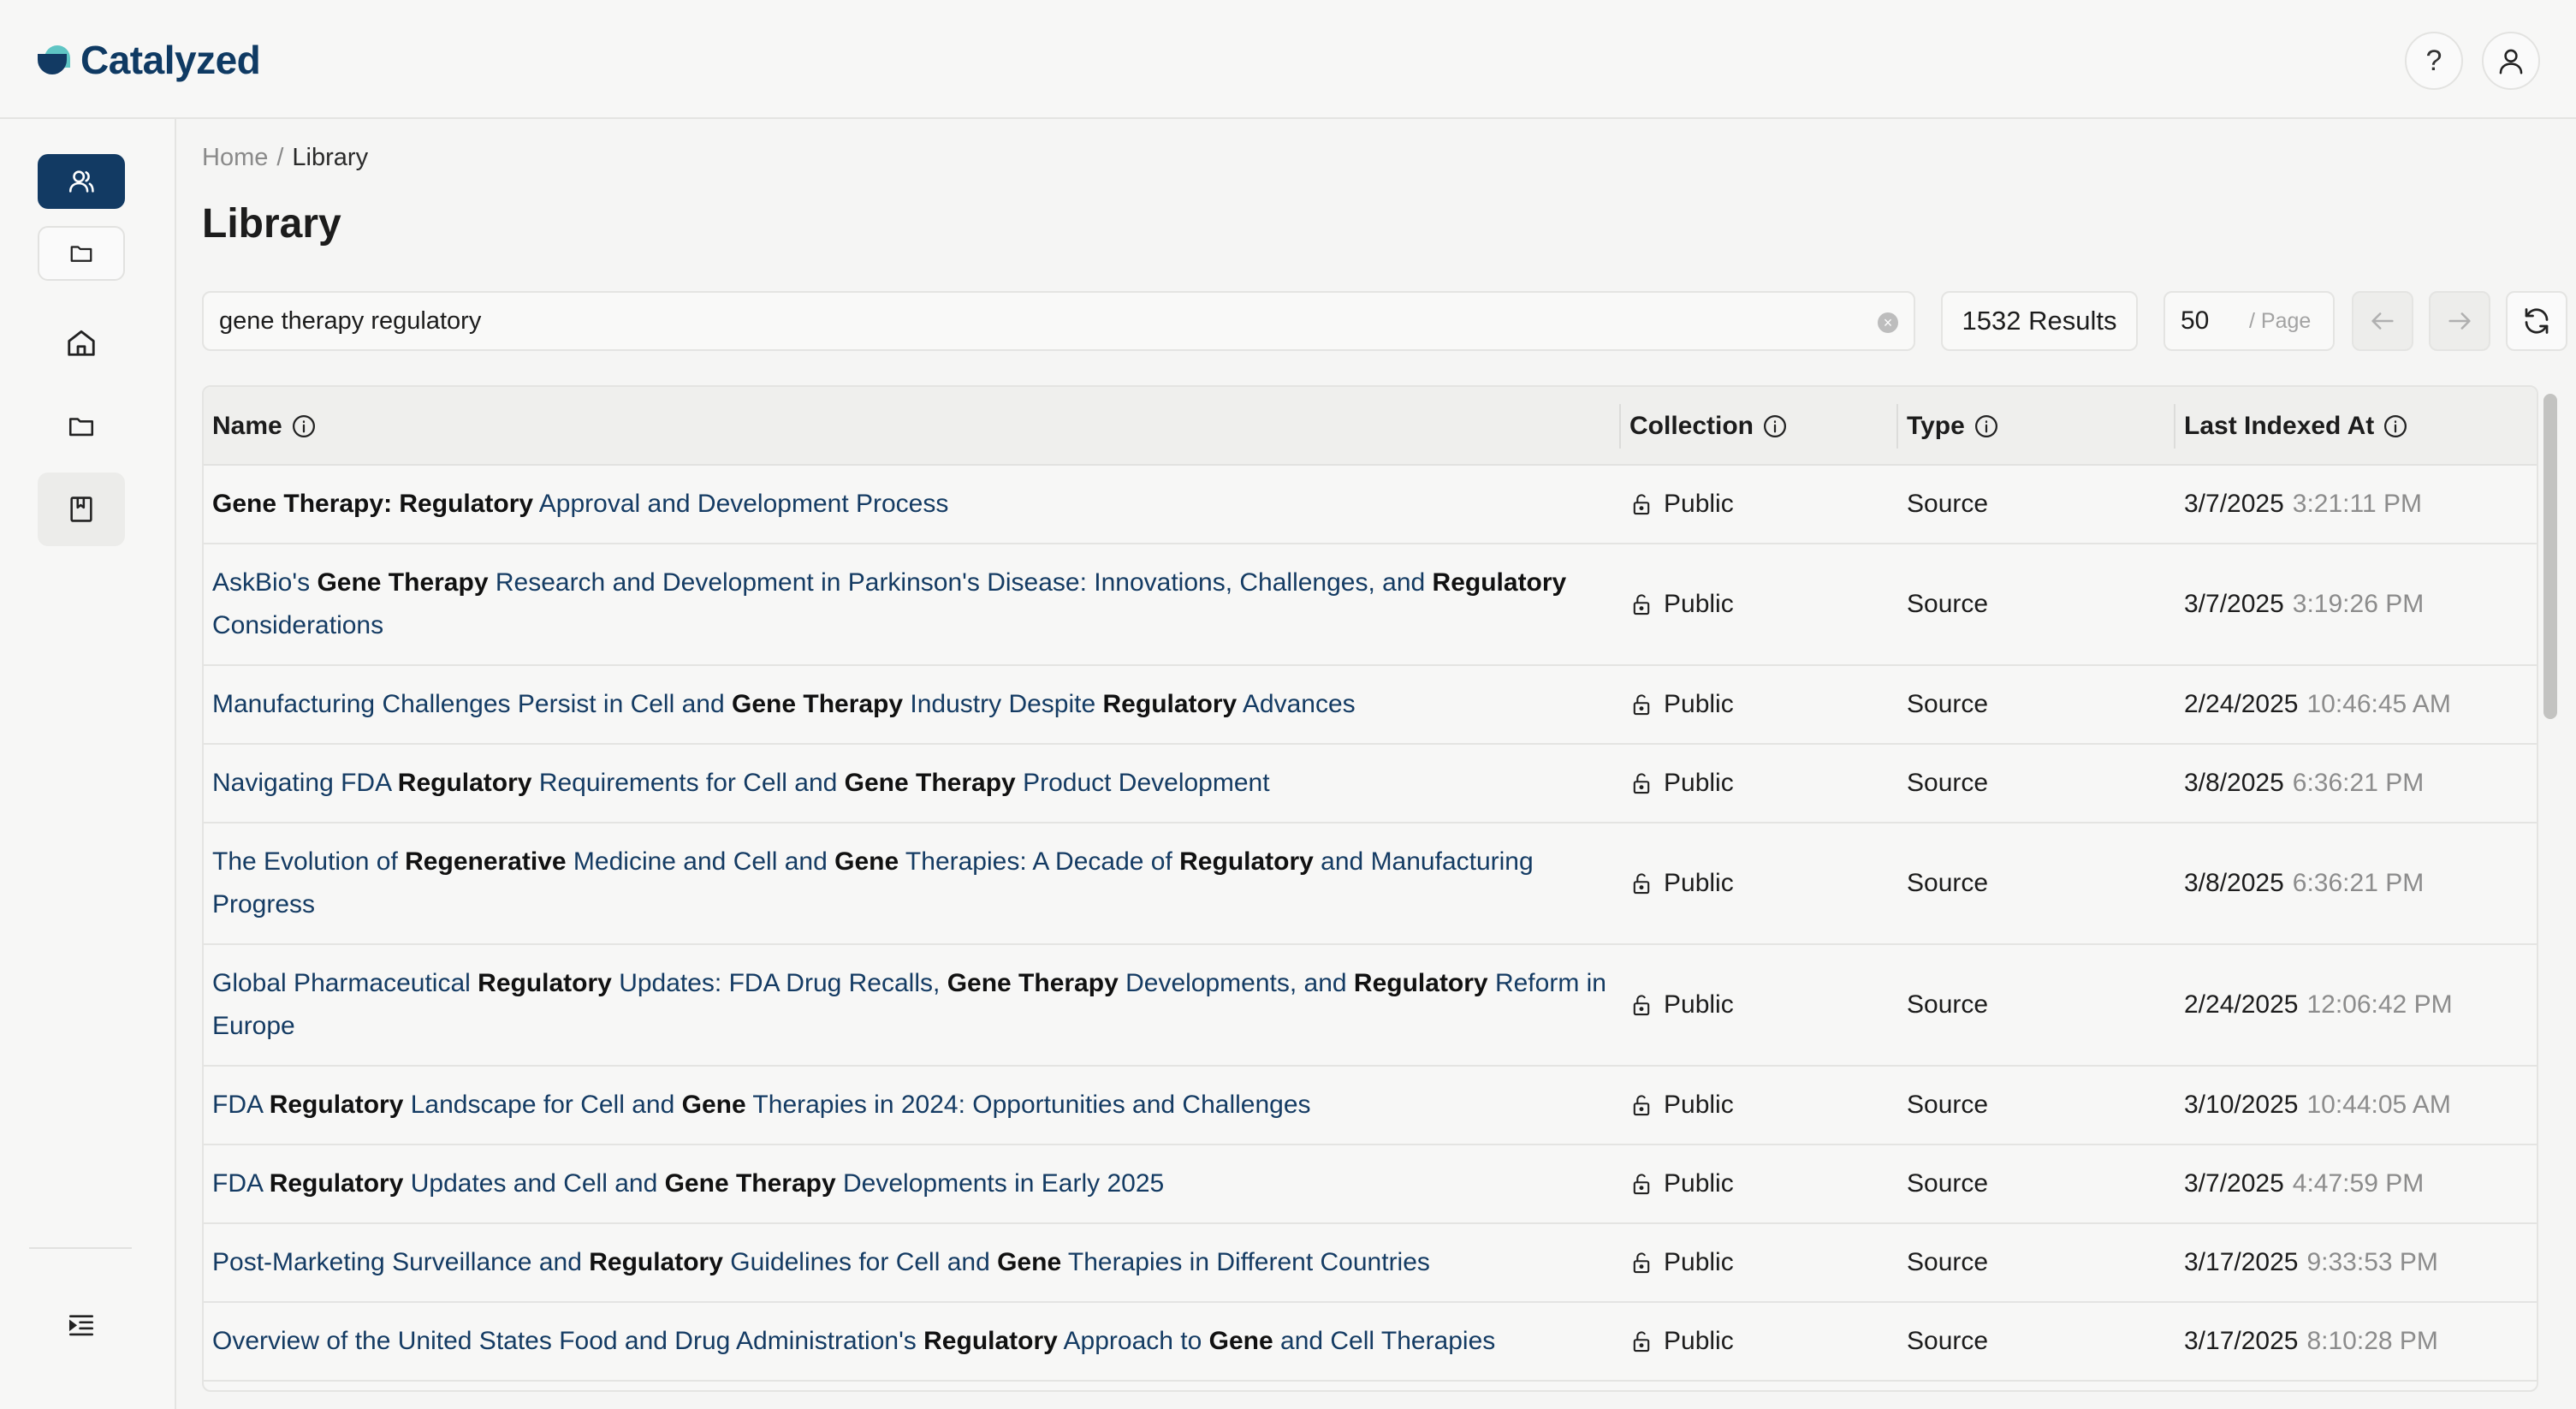 Image resolution: width=2576 pixels, height=1409 pixels. What do you see at coordinates (285, 158) in the screenshot?
I see `breadcrumb: Home / Library` at bounding box center [285, 158].